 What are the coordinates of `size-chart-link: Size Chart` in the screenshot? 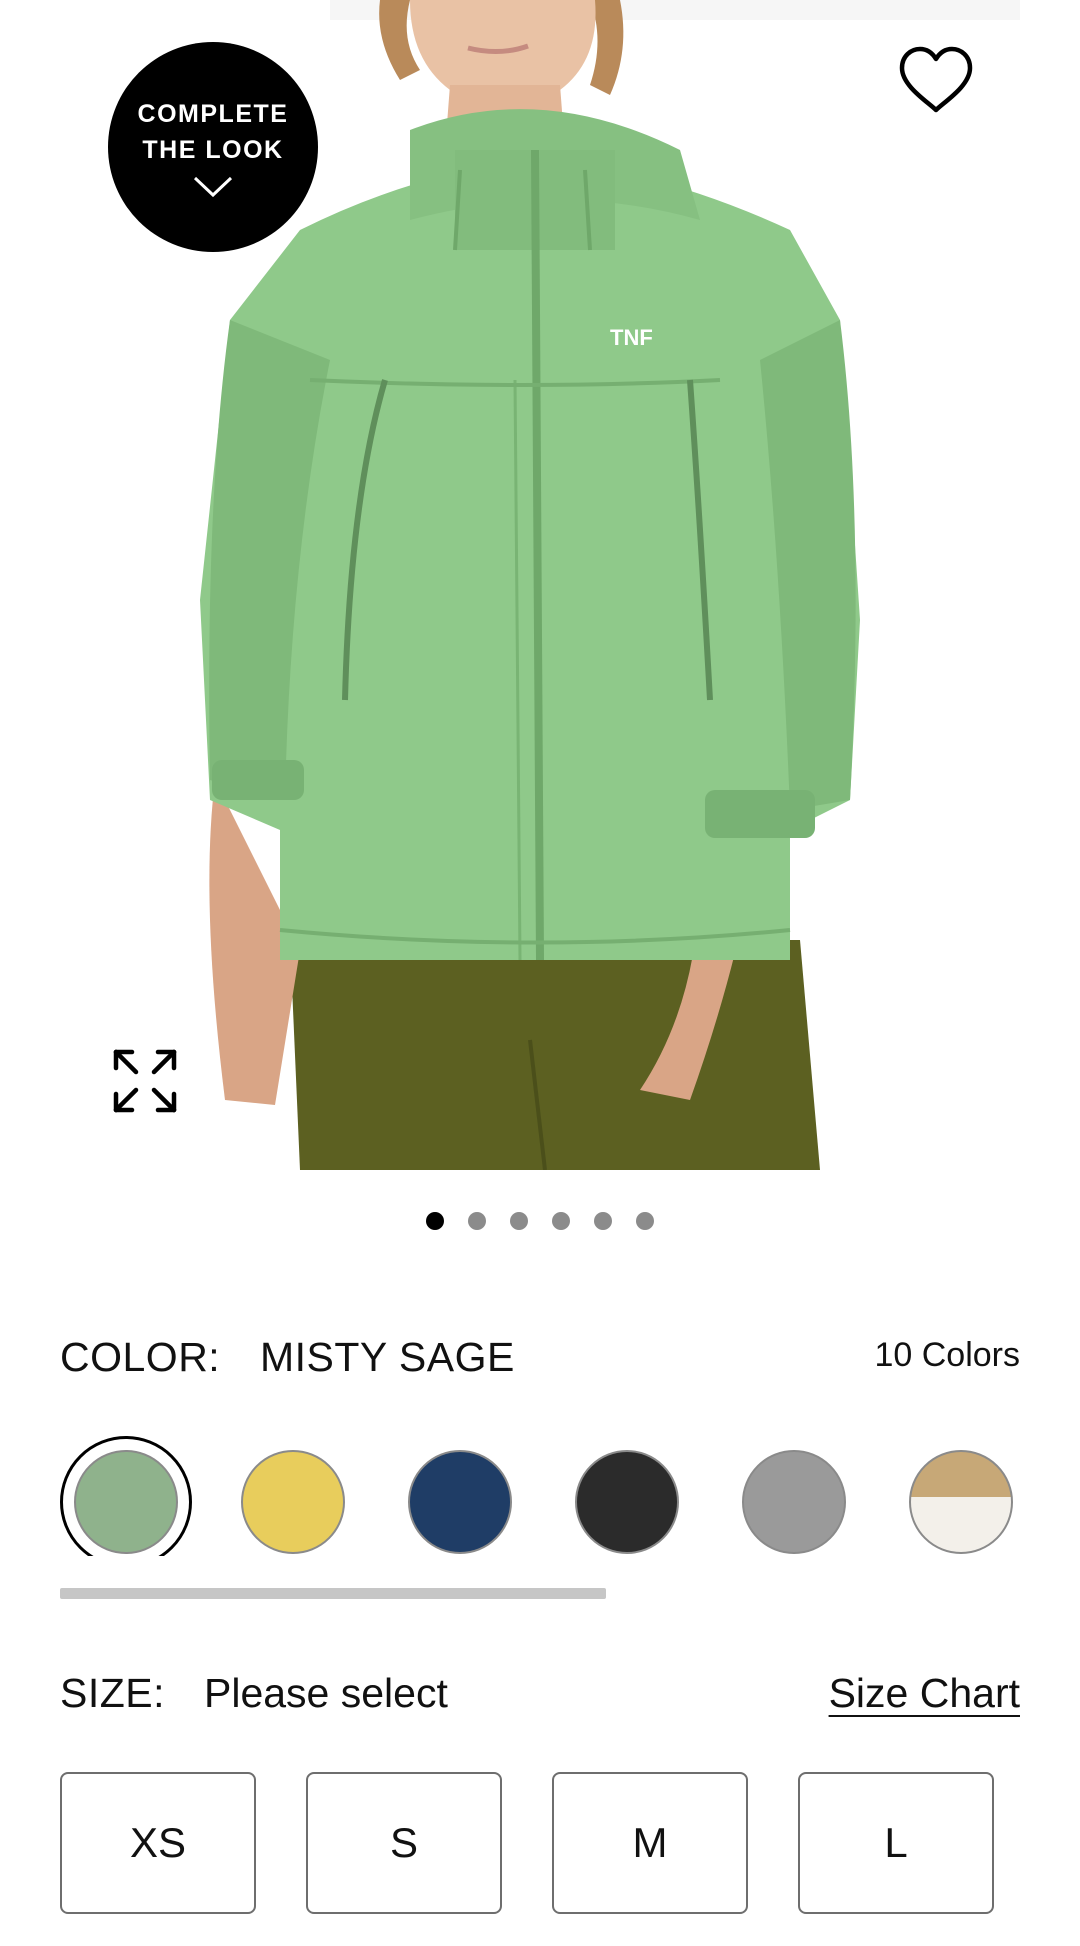 It's located at (924, 1693).